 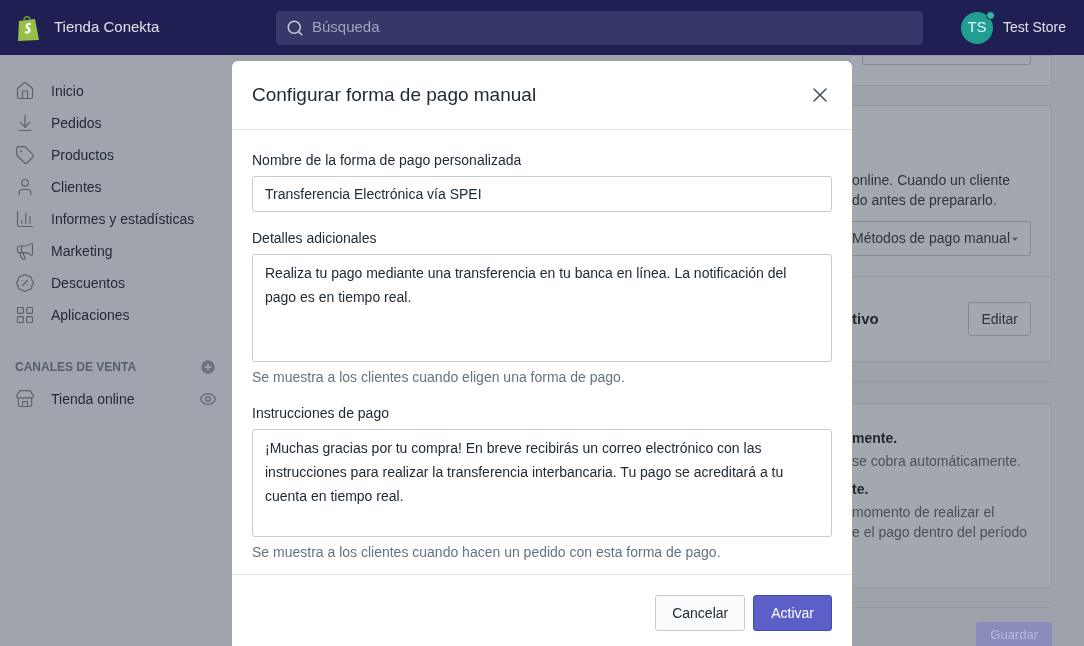 I want to click on account-name: Test Store, so click(x=1035, y=27).